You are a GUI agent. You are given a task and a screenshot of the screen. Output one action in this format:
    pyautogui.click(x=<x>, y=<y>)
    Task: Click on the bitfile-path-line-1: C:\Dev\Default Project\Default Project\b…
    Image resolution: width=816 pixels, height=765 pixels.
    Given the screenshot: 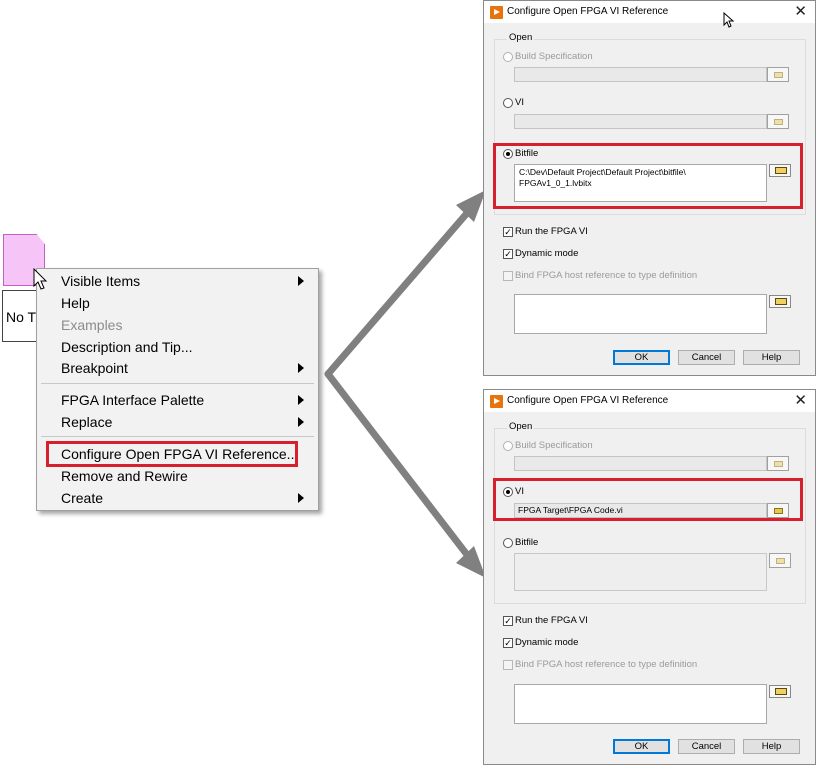 What is the action you would take?
    pyautogui.click(x=602, y=172)
    